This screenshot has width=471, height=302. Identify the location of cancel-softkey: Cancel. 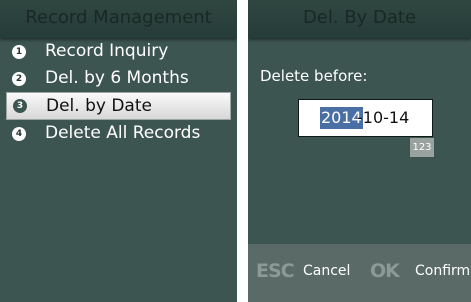
(326, 271).